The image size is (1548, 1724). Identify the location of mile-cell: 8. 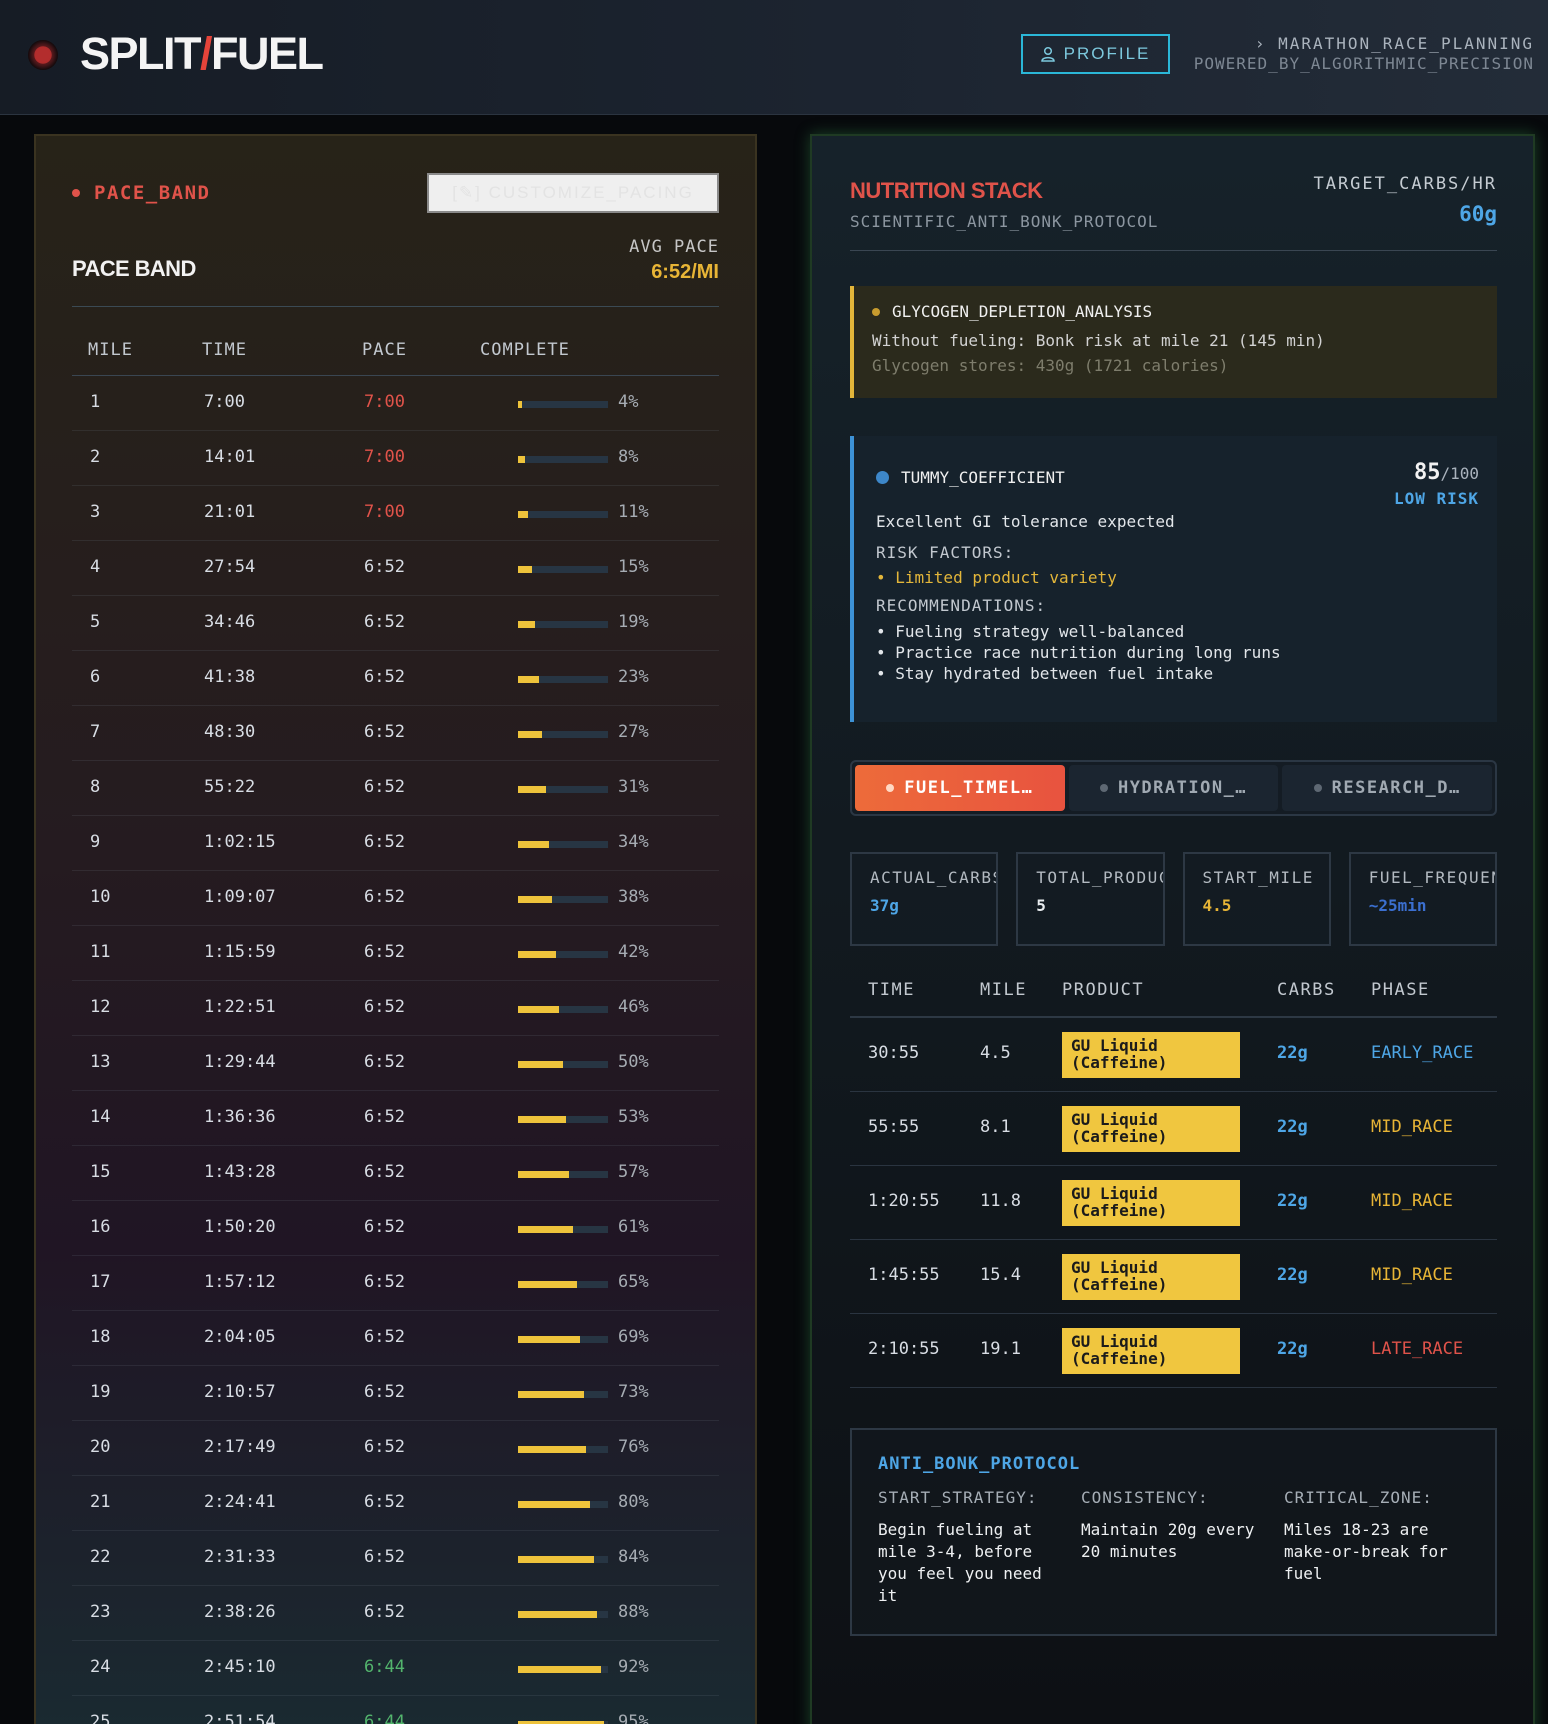
(95, 787).